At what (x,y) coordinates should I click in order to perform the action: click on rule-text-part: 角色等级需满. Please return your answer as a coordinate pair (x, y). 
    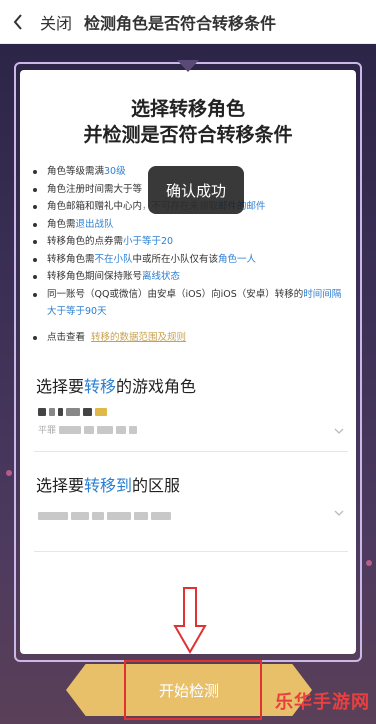
    Looking at the image, I should click on (76, 171).